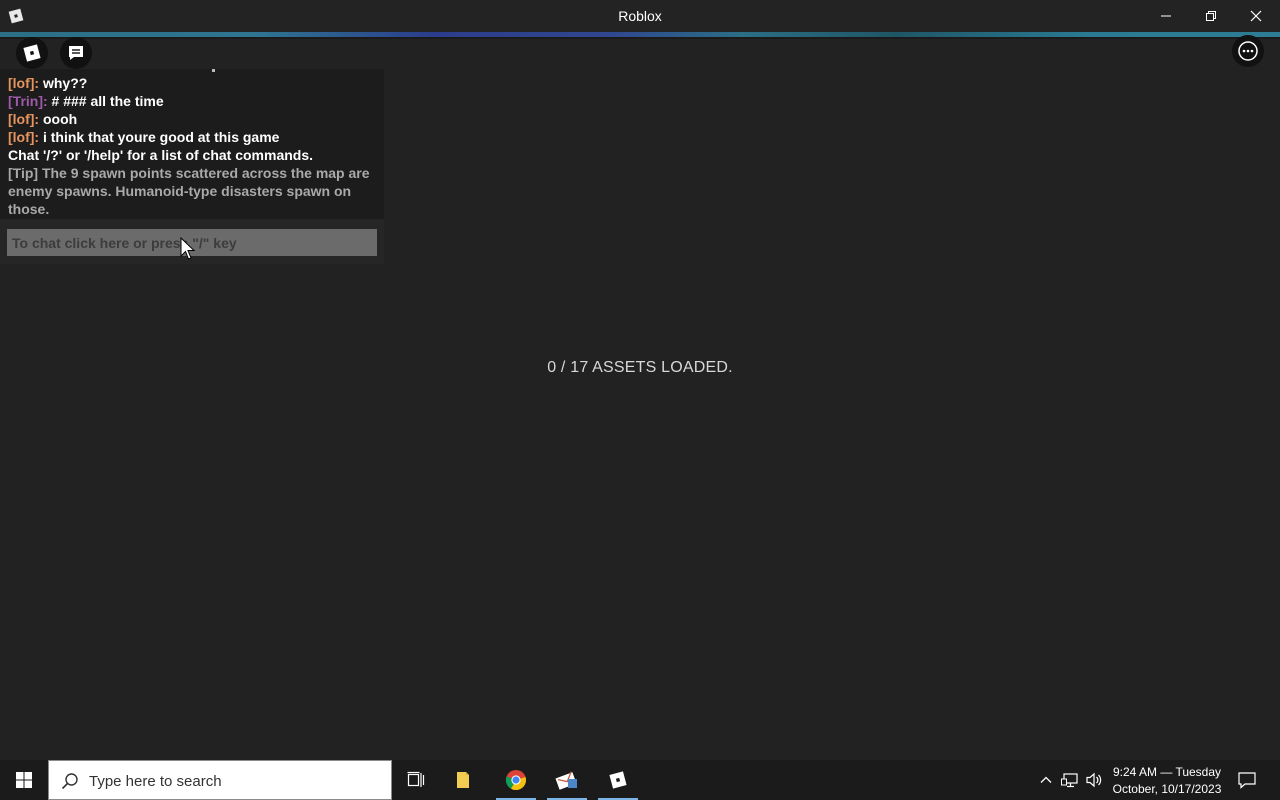 The width and height of the screenshot is (1280, 800). What do you see at coordinates (191, 119) in the screenshot?
I see `chat-message: [lof]: oooh` at bounding box center [191, 119].